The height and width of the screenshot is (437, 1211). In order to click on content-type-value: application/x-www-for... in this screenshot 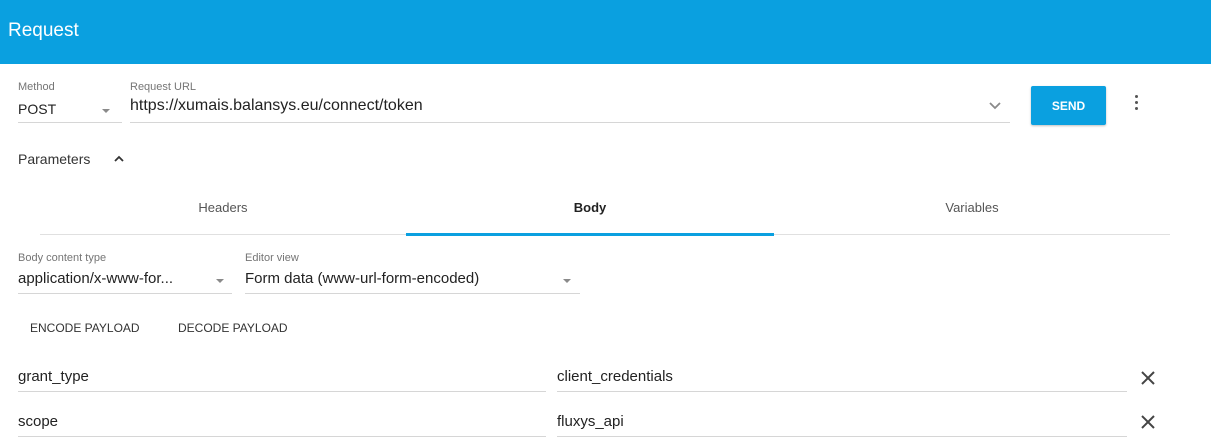, I will do `click(96, 278)`.